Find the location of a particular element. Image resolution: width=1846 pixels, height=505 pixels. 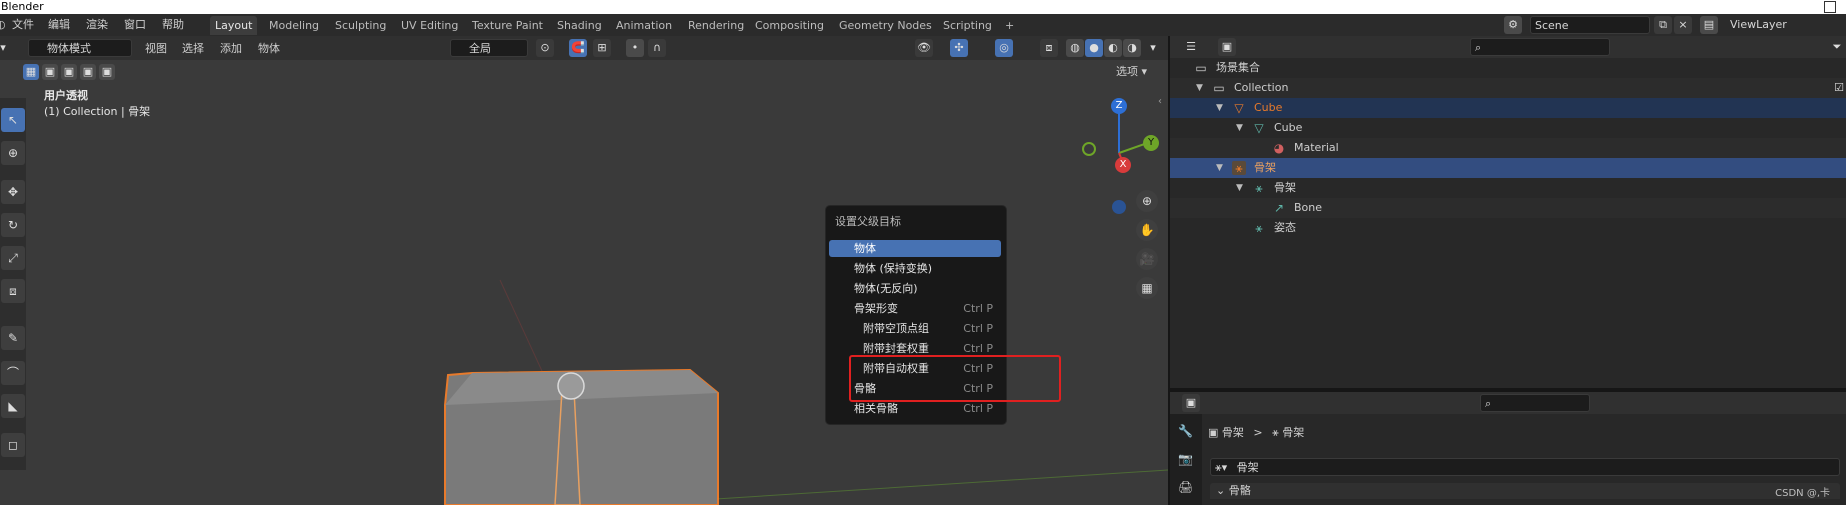

select-tool-icon: ↖ is located at coordinates (13, 120).